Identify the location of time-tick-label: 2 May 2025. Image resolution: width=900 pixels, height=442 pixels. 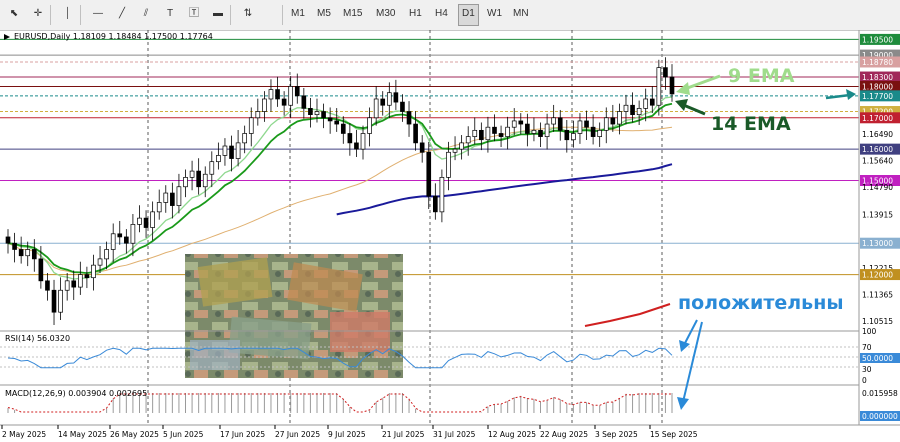
(24, 434).